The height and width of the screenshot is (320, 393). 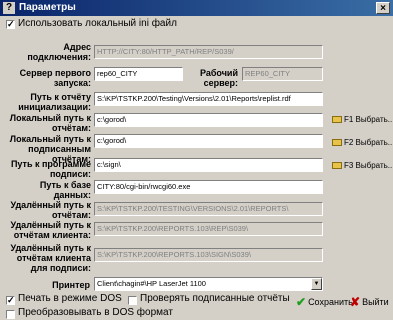 I want to click on use-ini-checkbox: ✓, so click(x=10, y=24).